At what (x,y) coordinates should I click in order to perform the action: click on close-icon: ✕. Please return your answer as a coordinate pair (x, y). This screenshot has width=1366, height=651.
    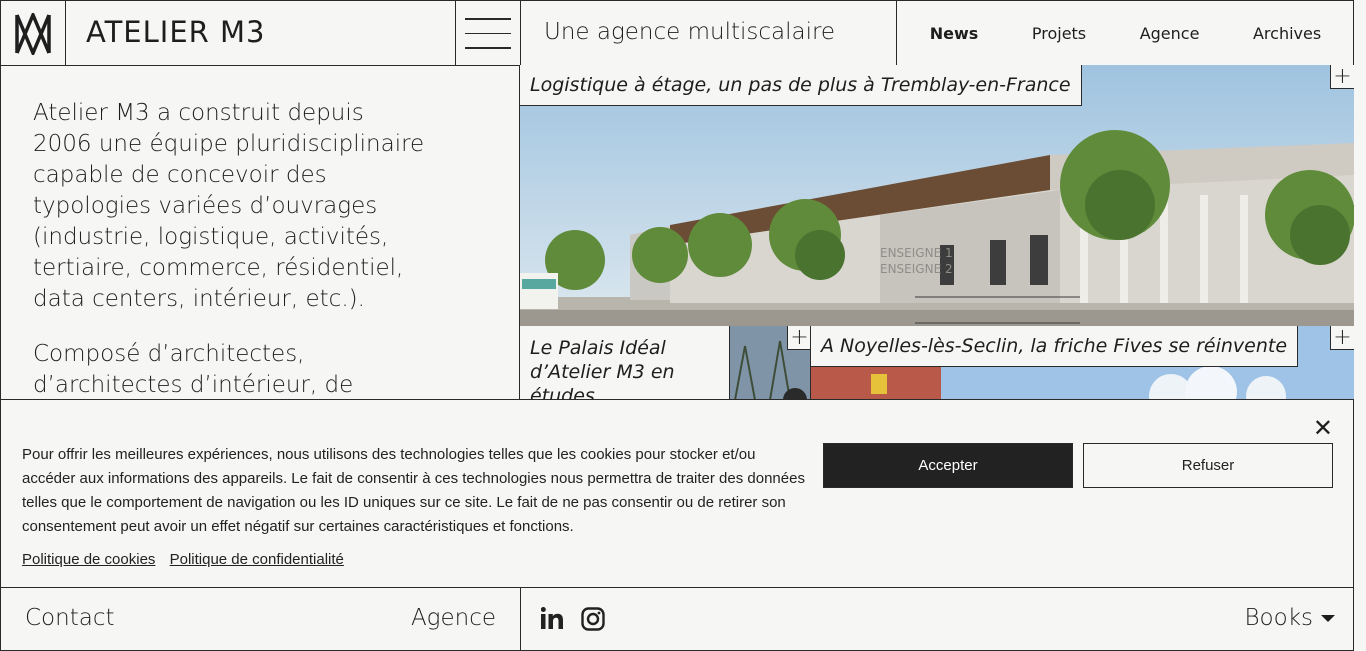
    Looking at the image, I should click on (1323, 428).